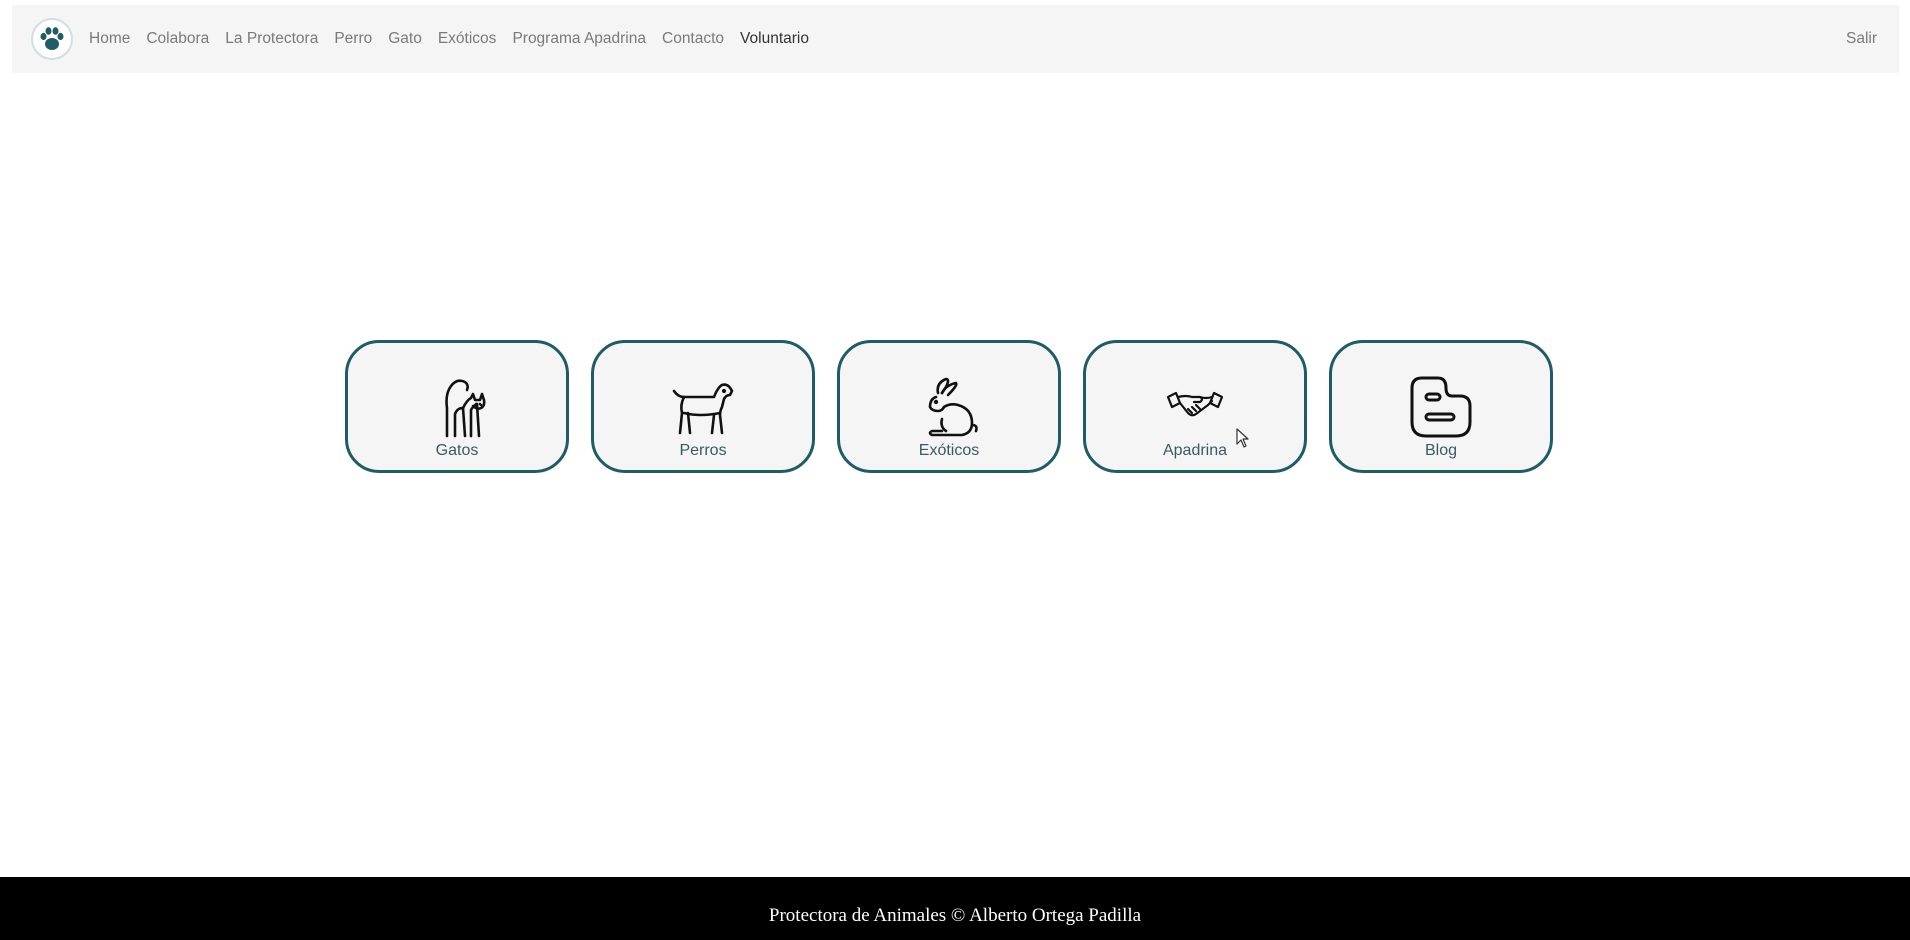  I want to click on rabbit-icon, so click(949, 407).